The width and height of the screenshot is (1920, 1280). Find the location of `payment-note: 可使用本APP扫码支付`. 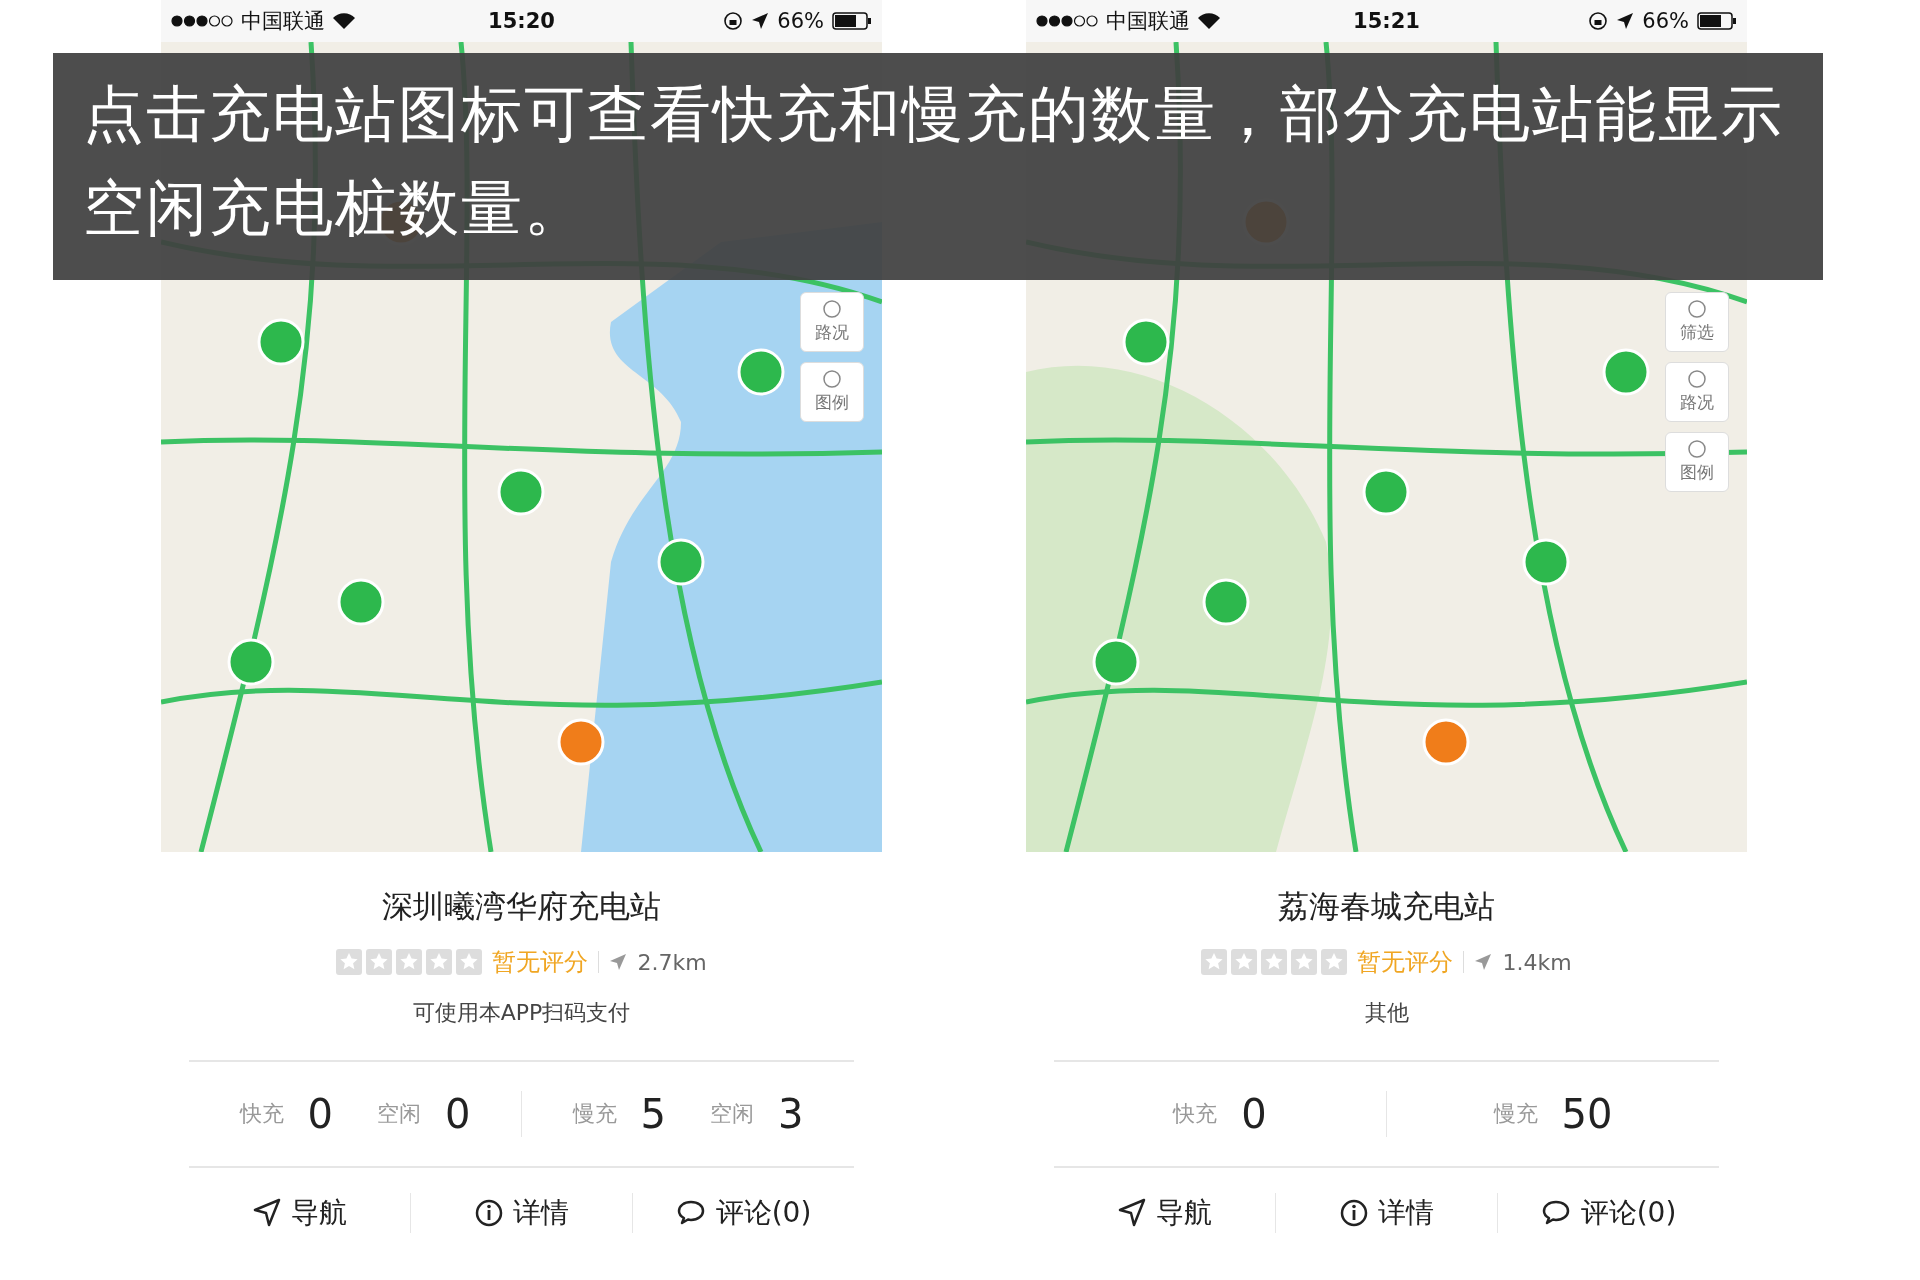

payment-note: 可使用本APP扫码支付 is located at coordinates (521, 1013).